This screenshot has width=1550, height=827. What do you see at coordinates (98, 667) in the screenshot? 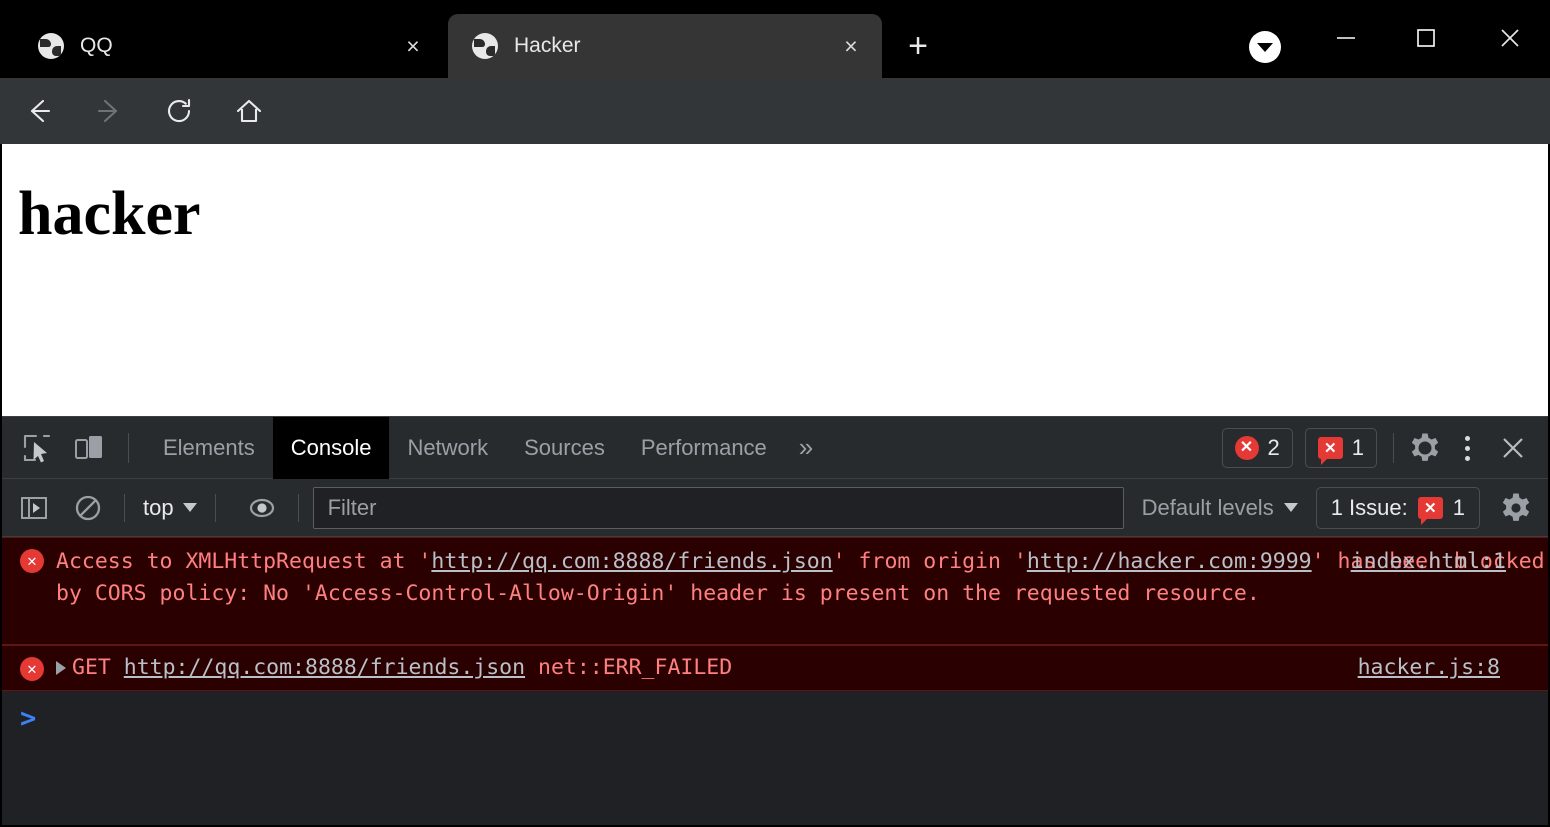
I see `message-segment: GET` at bounding box center [98, 667].